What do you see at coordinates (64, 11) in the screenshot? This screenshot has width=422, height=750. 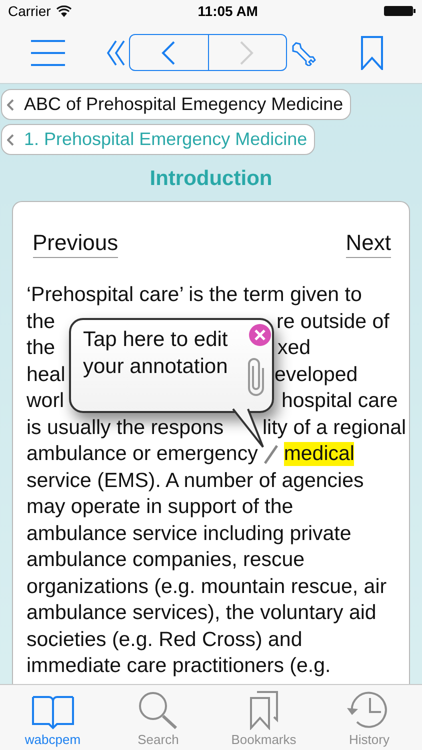 I see `wifi-icon` at bounding box center [64, 11].